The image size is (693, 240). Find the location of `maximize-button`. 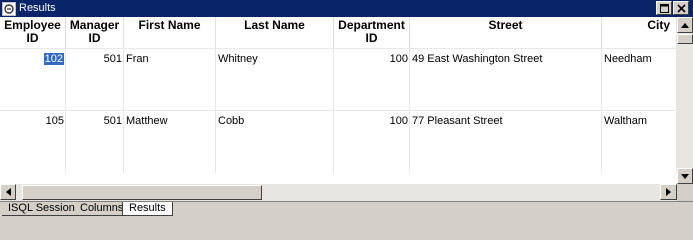

maximize-button is located at coordinates (664, 8).